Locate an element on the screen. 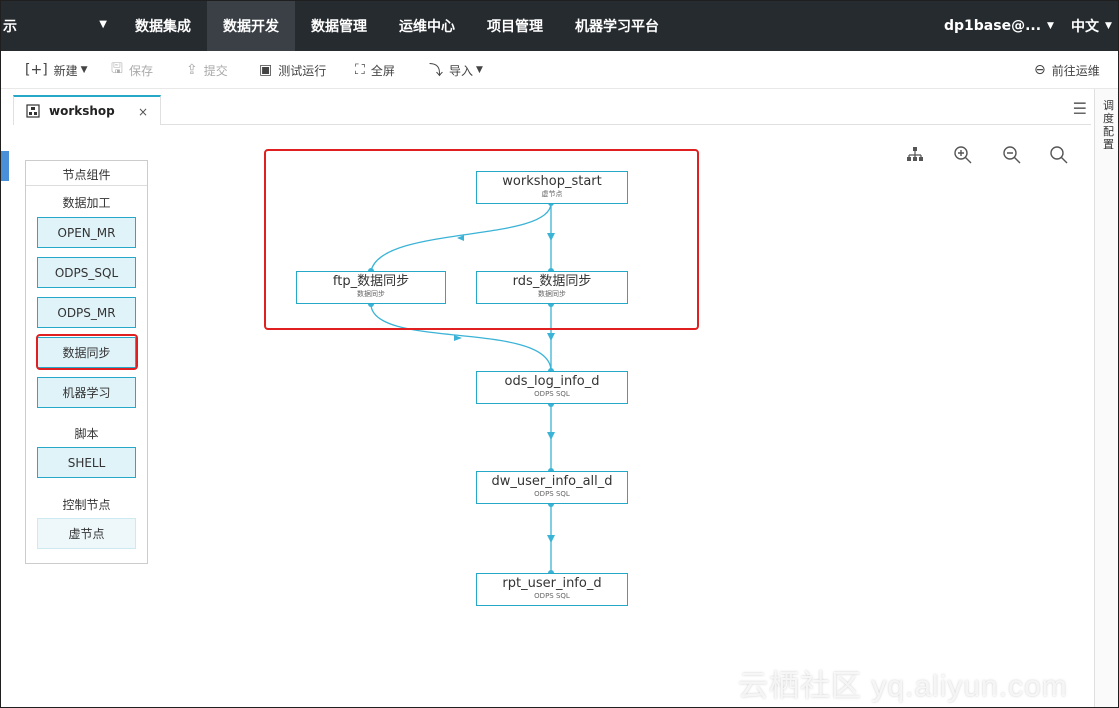 The image size is (1119, 708). nav-item-project-management: 项目管理 is located at coordinates (515, 26).